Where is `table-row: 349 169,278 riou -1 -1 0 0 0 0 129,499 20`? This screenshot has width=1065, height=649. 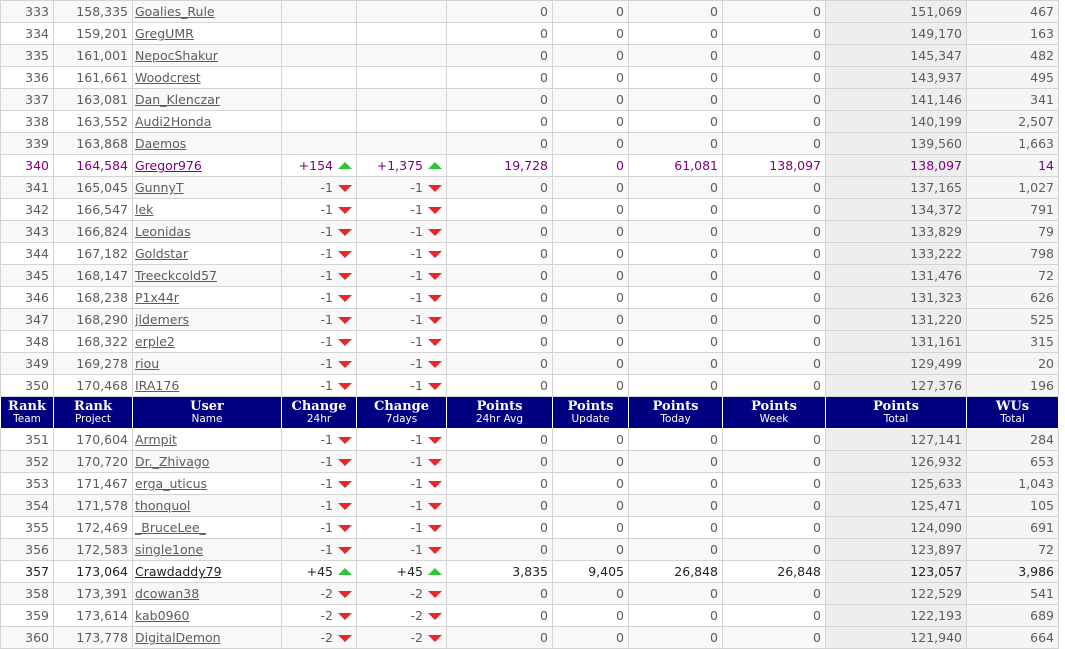 table-row: 349 169,278 riou -1 -1 0 0 0 0 129,499 20 is located at coordinates (529, 363).